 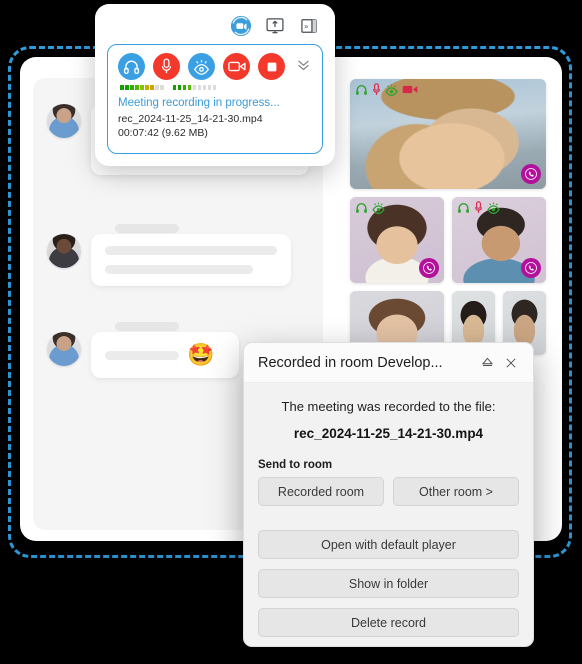 What do you see at coordinates (194, 87) in the screenshot?
I see `mic-level-meter` at bounding box center [194, 87].